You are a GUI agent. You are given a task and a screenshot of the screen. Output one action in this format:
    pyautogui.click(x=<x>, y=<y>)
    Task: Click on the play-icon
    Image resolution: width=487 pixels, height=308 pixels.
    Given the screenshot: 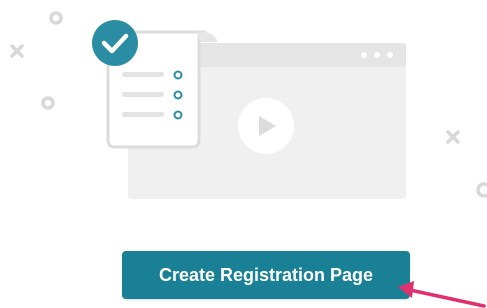 What is the action you would take?
    pyautogui.click(x=266, y=126)
    